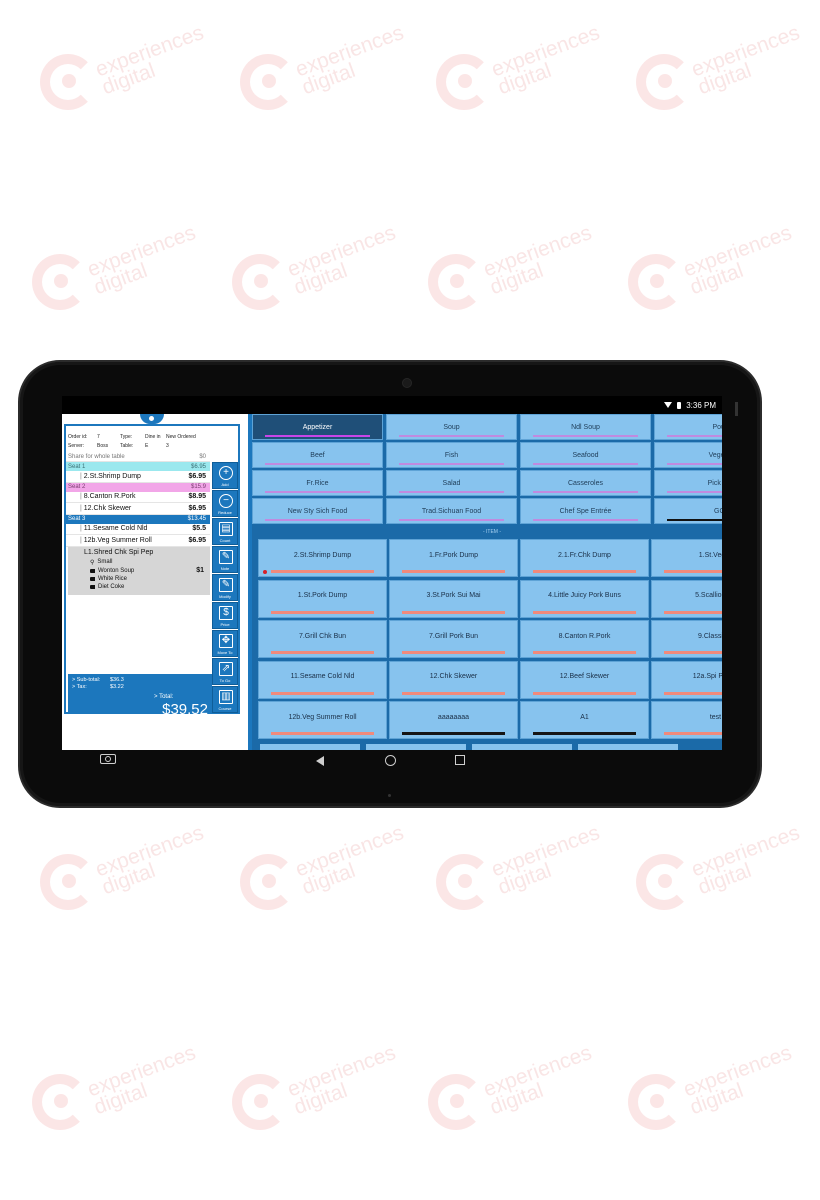 This screenshot has width=820, height=1200. What do you see at coordinates (226, 641) in the screenshot?
I see `tool-icon: ✥` at bounding box center [226, 641].